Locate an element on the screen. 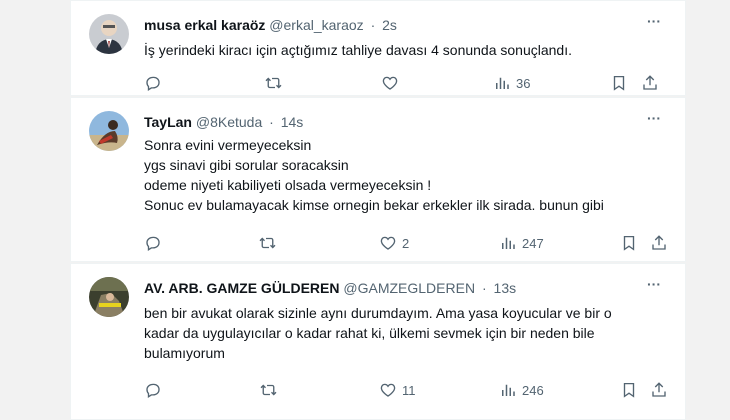 The height and width of the screenshot is (420, 730). tweet-header: musa erkal karaöz @erkal_karaoz · 2s is located at coordinates (270, 25).